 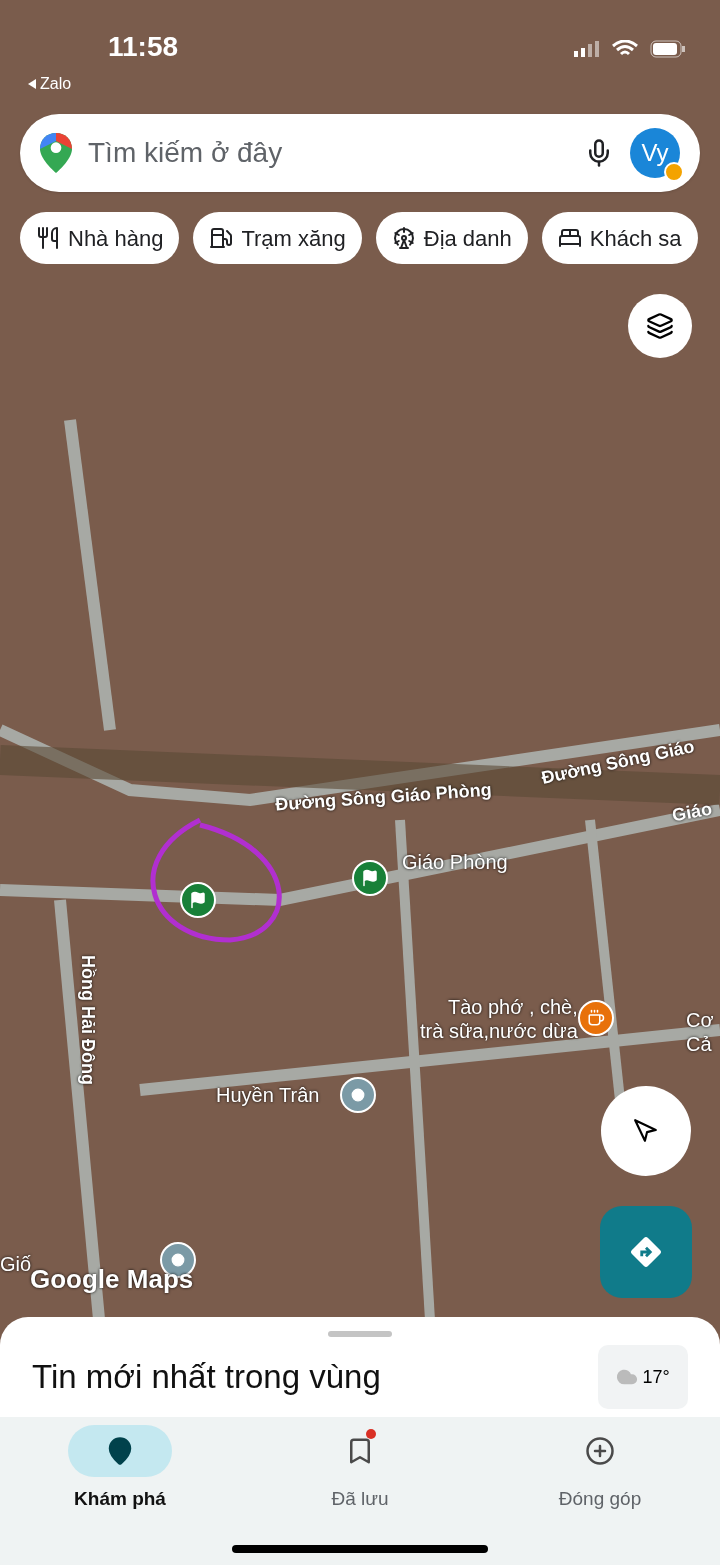 I want to click on road-label: Đường Sông Giáo Phòng, so click(x=383, y=797).